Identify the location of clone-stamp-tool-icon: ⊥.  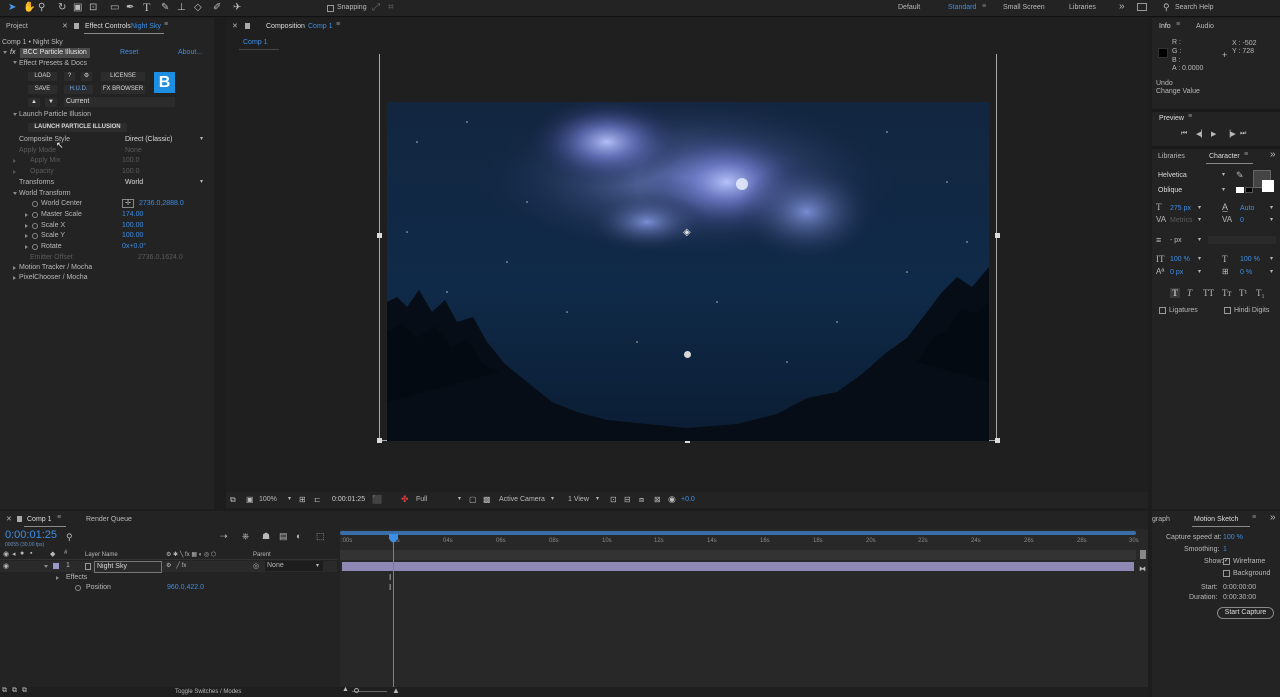
(181, 8).